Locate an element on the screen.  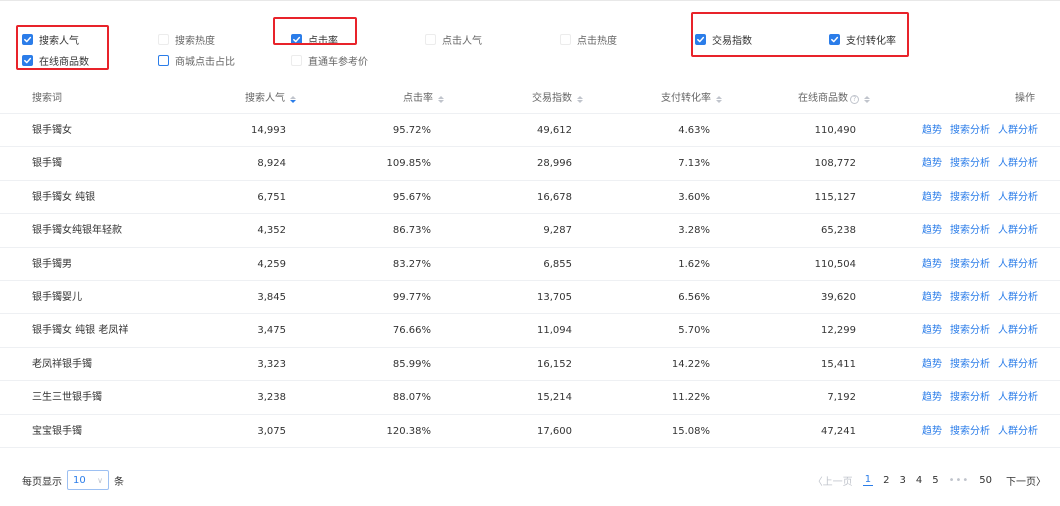
cell-search-popularity: 6,751 is located at coordinates (271, 197).